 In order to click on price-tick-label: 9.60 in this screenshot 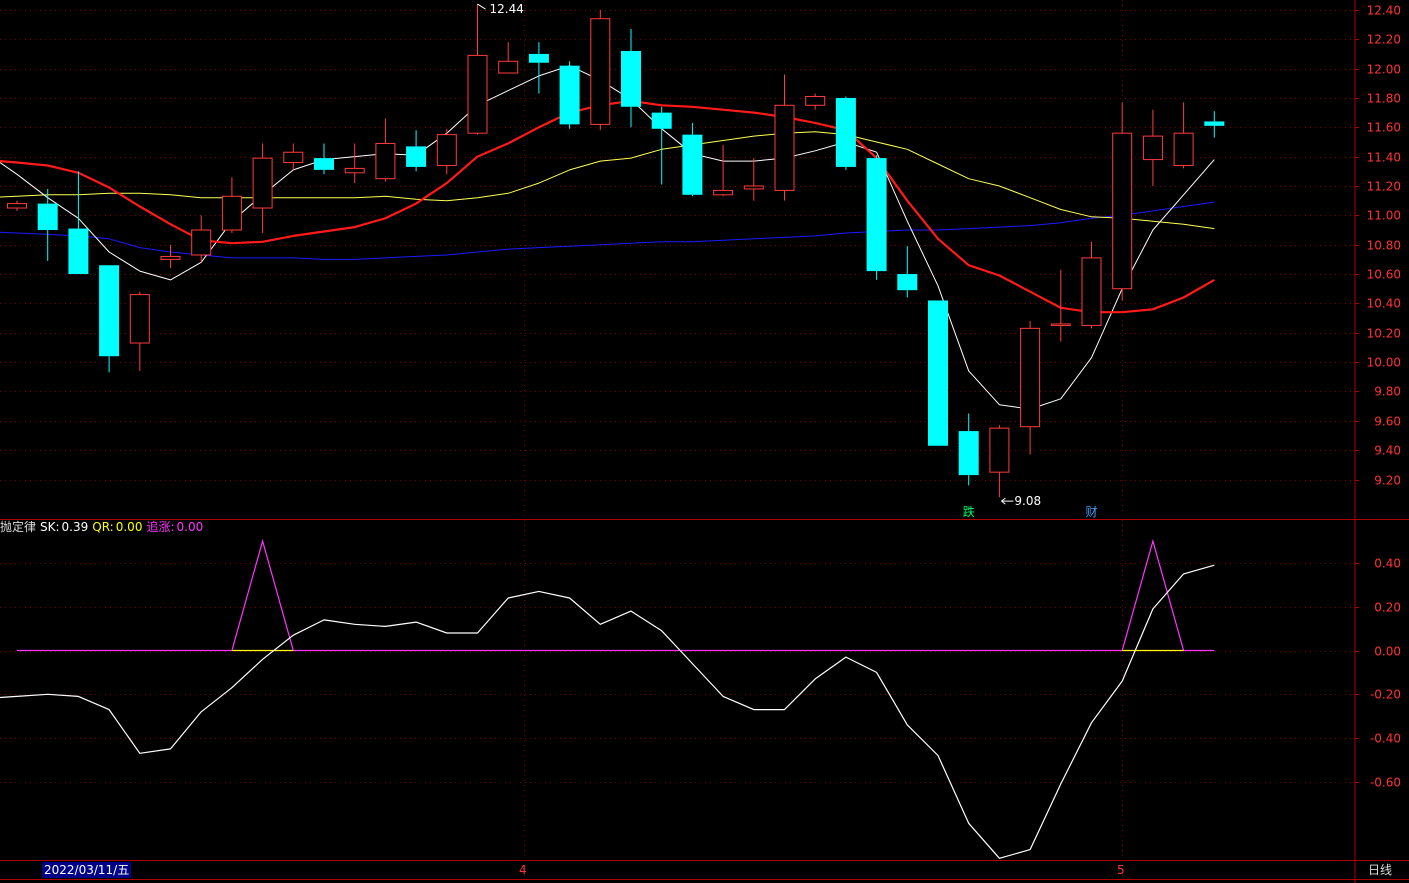, I will do `click(1387, 422)`.